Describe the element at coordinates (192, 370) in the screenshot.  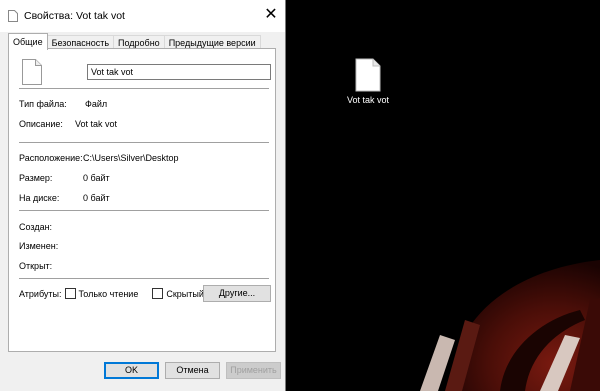
I see `cancel-button: Отмена` at that location.